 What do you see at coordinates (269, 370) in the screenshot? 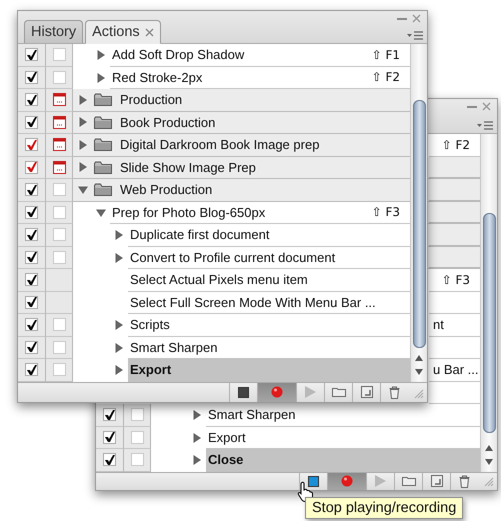
I see `list-row: Export` at bounding box center [269, 370].